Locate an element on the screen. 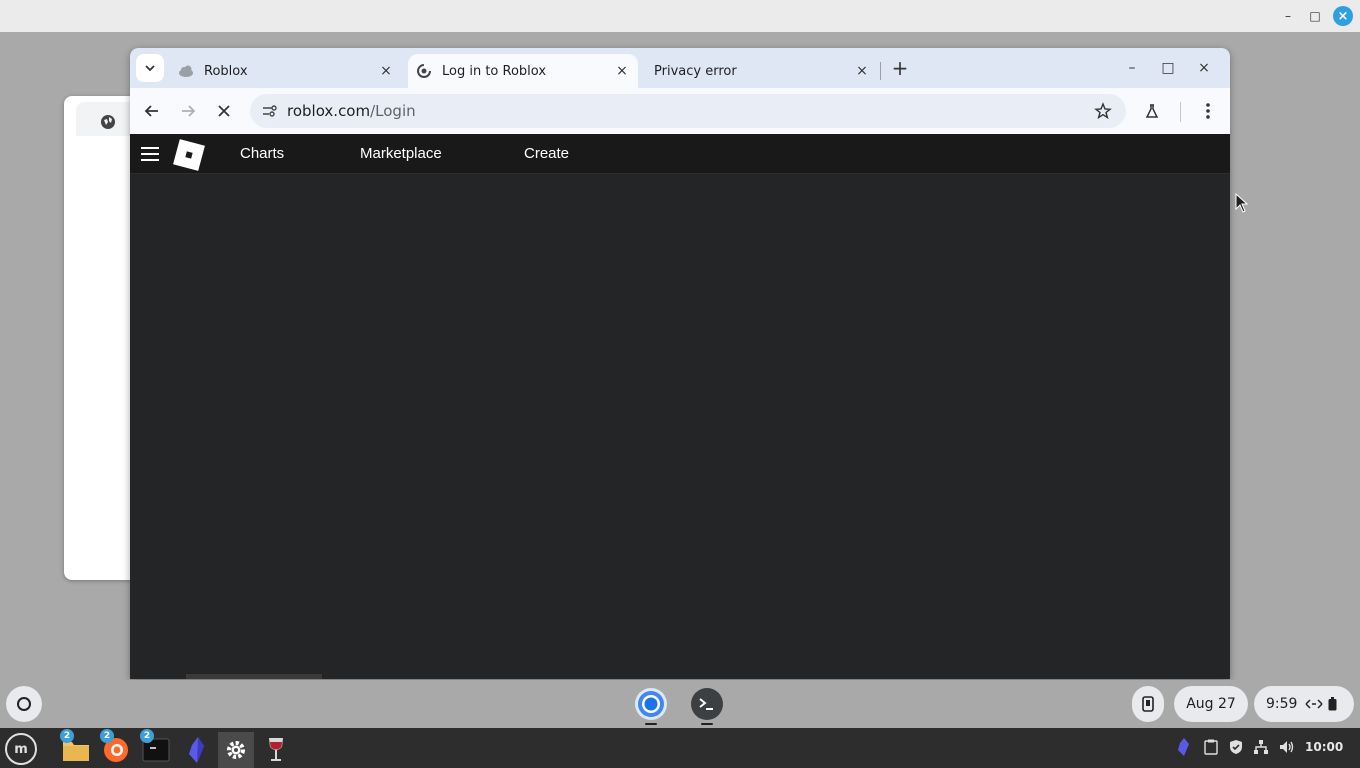 The image size is (1360, 768). url-domain: roblox.com is located at coordinates (329, 111).